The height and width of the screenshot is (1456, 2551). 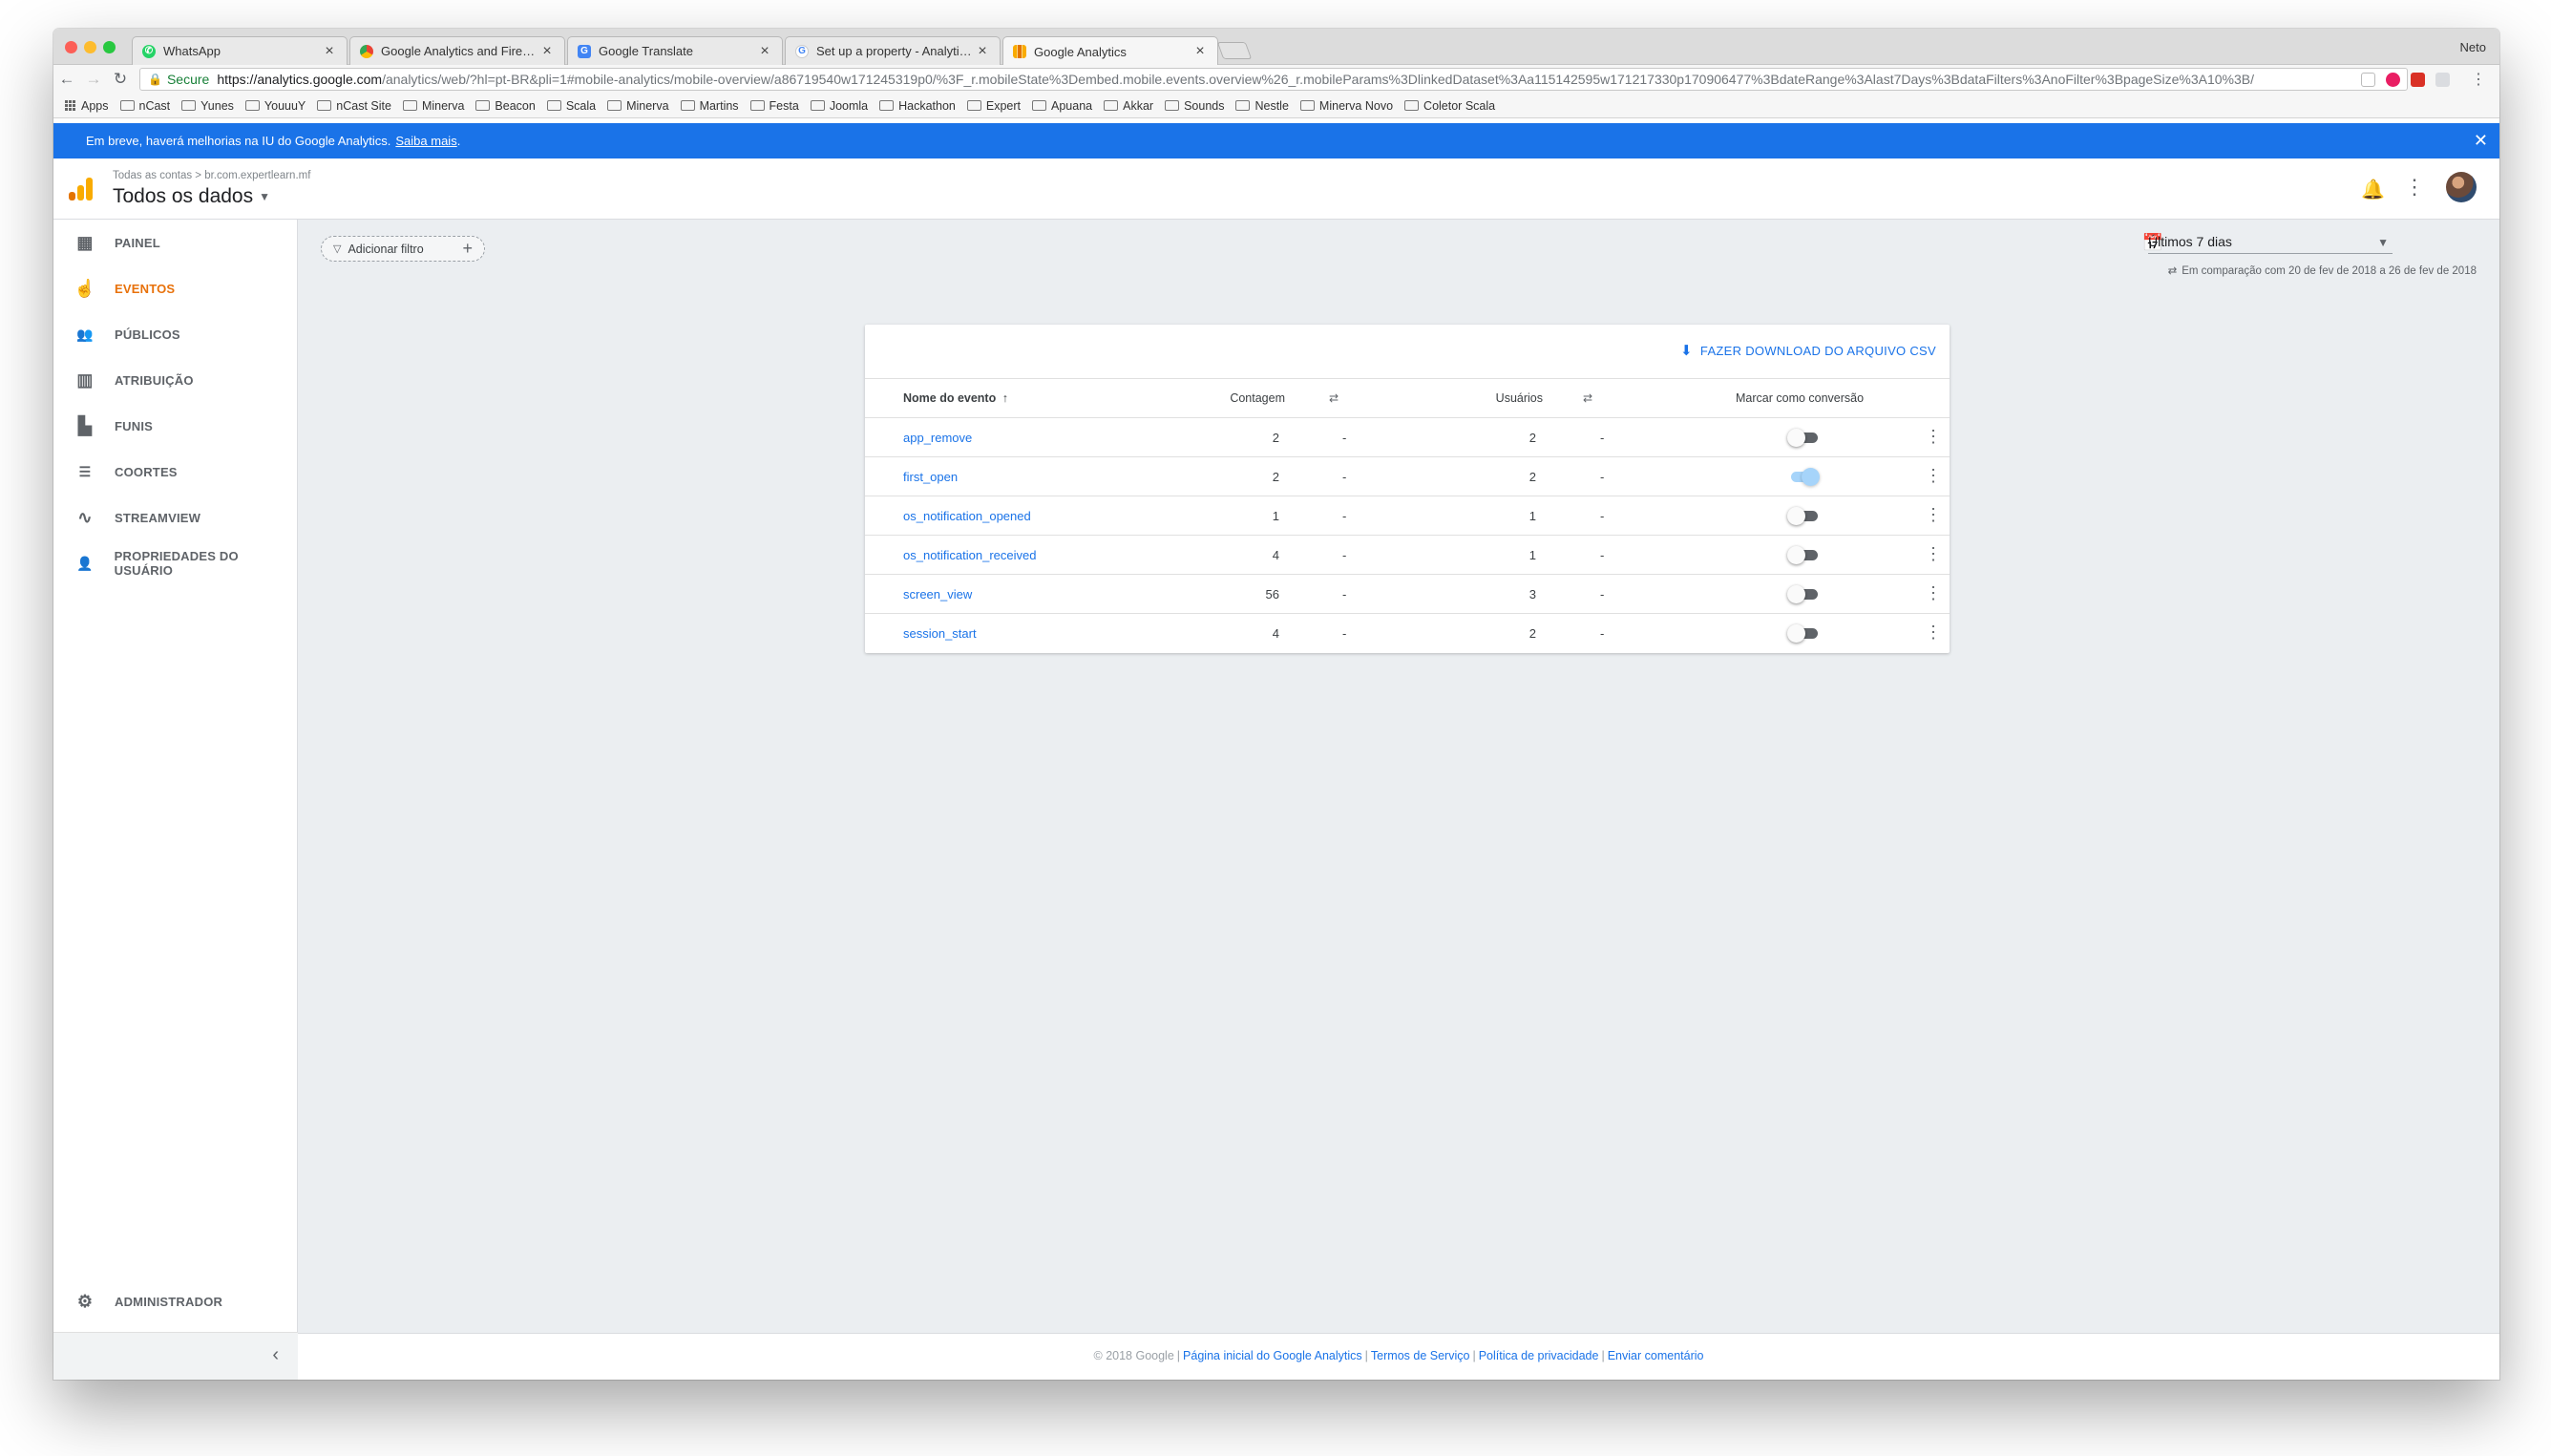 I want to click on browser-tab-whatsapp: ✆ WhatsApp ×, so click(x=240, y=51).